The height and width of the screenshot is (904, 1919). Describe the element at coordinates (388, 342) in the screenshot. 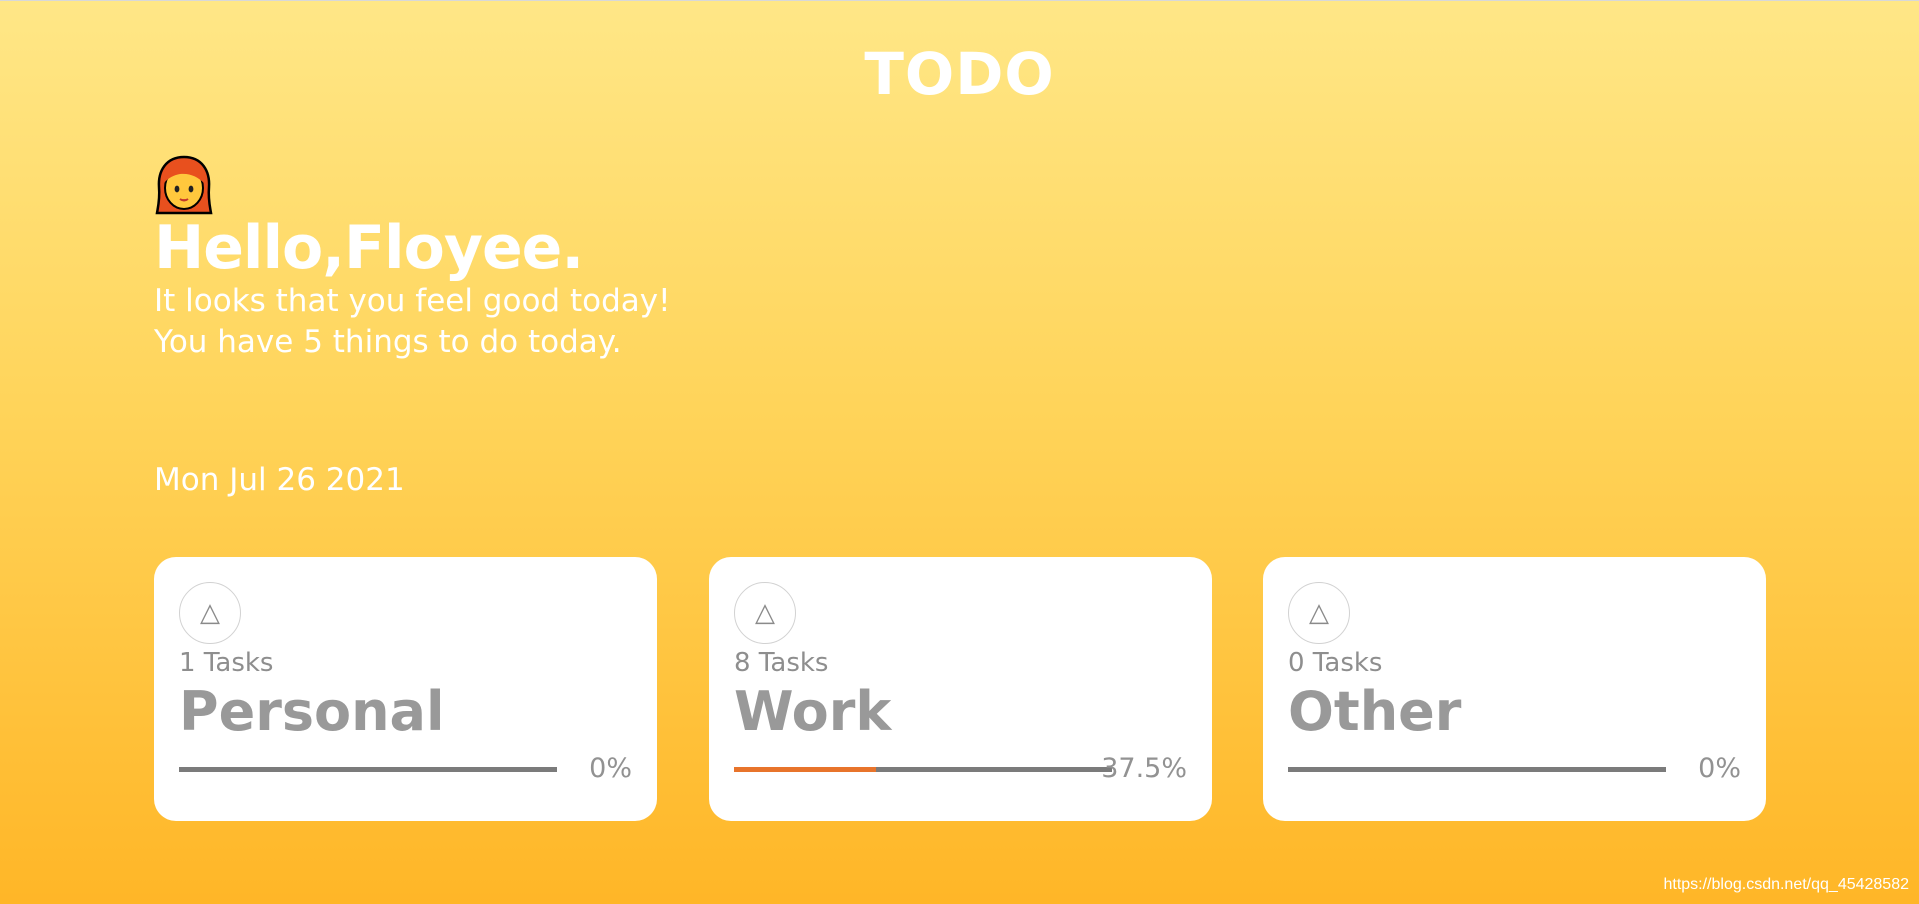

I see `greeting-task-summary: You have 5 things to do today.` at that location.